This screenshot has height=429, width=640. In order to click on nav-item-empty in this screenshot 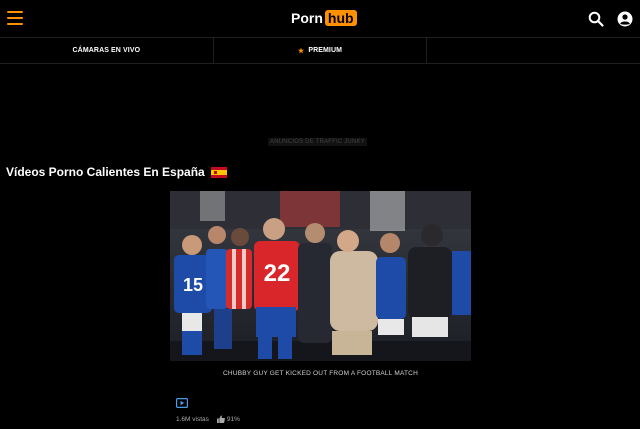, I will do `click(533, 50)`.